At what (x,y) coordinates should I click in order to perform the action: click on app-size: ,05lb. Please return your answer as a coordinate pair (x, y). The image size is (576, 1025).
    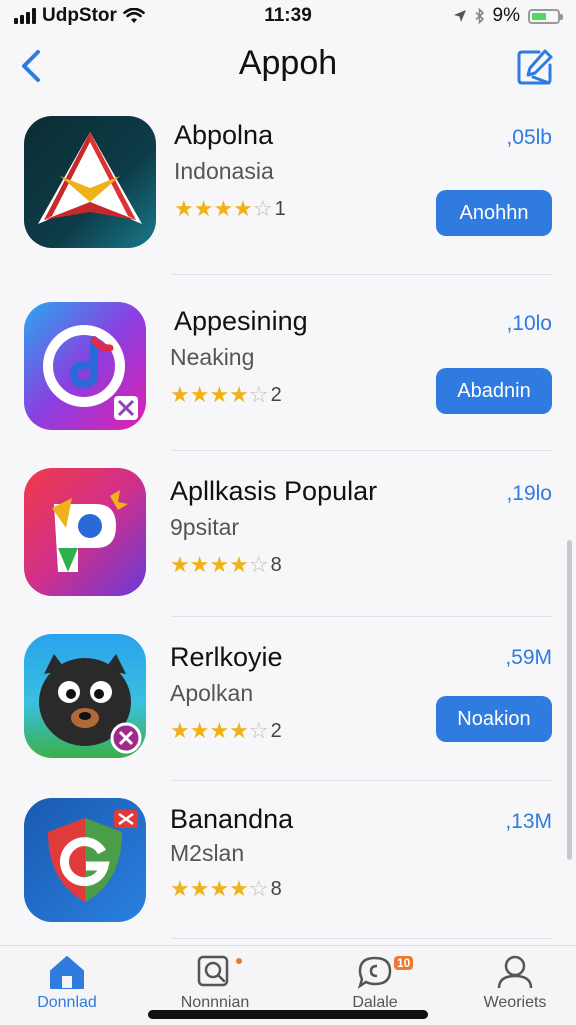
    Looking at the image, I should click on (529, 137).